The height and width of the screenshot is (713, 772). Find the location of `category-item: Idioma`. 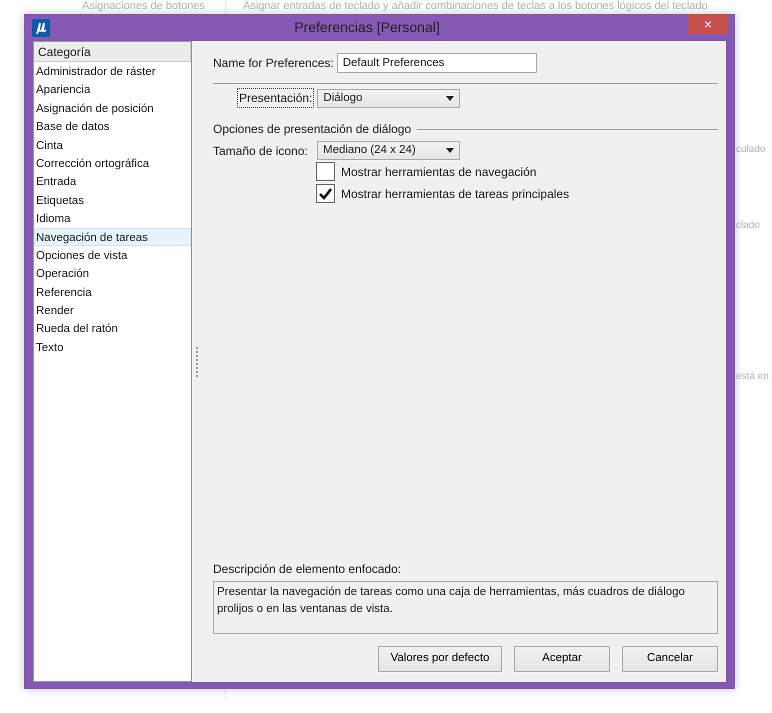

category-item: Idioma is located at coordinates (112, 218).